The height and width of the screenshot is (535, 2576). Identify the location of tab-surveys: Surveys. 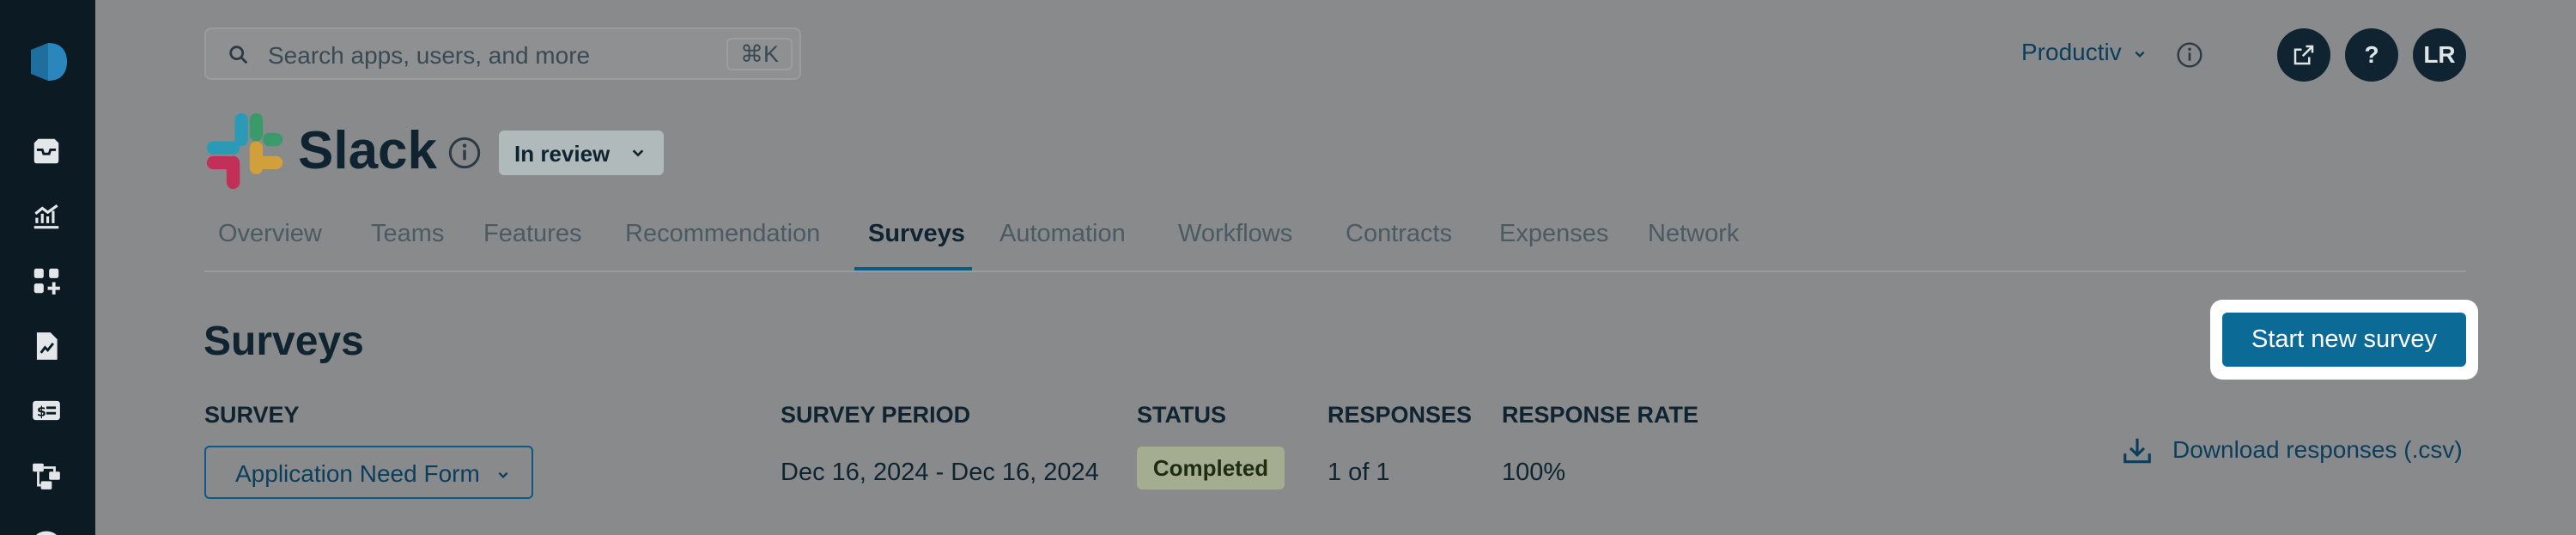
(917, 234).